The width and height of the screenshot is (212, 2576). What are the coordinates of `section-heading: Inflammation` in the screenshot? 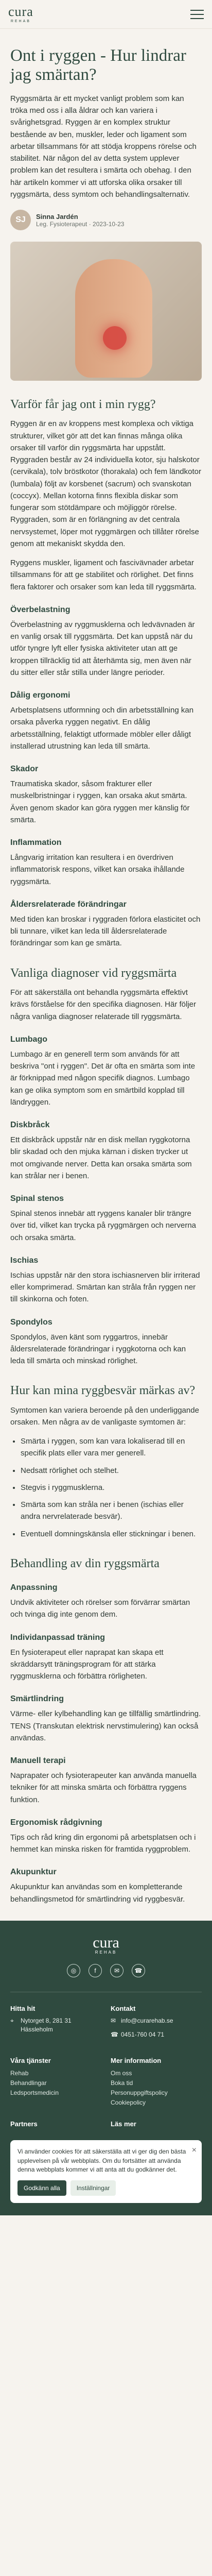 It's located at (36, 843).